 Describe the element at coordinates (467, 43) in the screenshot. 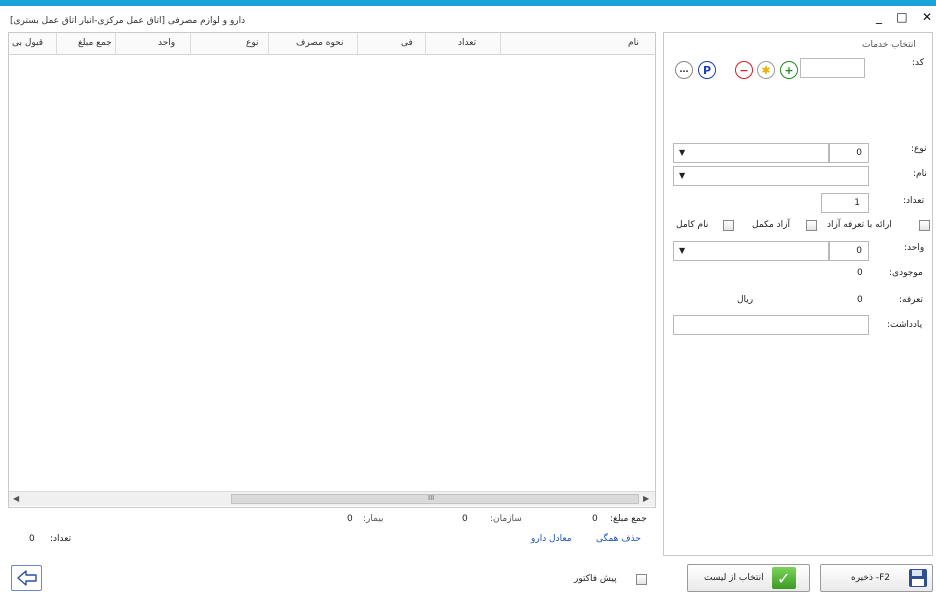

I see `col-header-count: تعداد` at that location.